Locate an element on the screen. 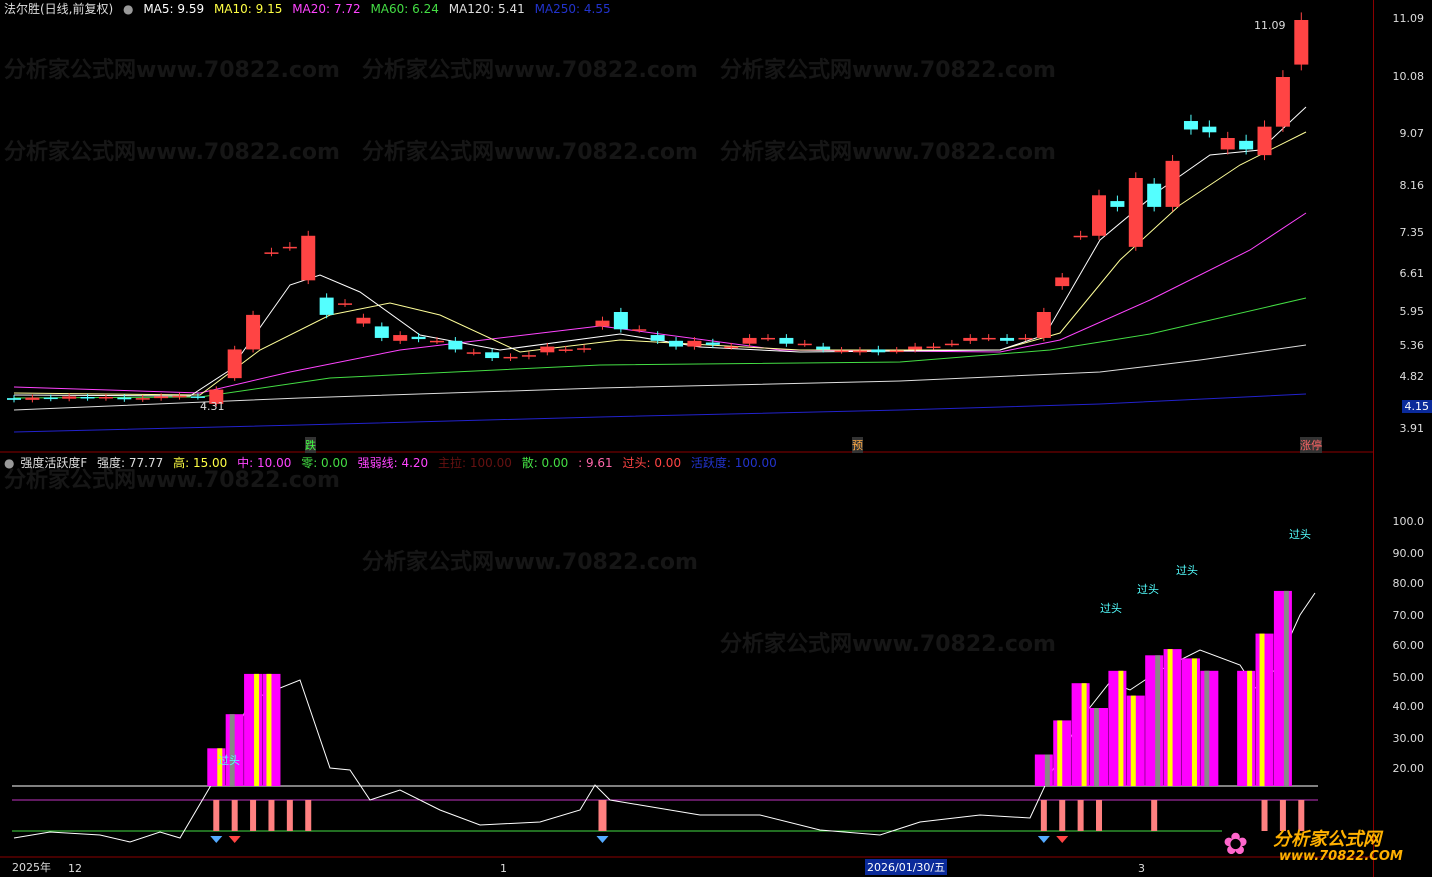 The width and height of the screenshot is (1432, 877). stock-title: 法尔胜(日线,前复权) is located at coordinates (59, 9).